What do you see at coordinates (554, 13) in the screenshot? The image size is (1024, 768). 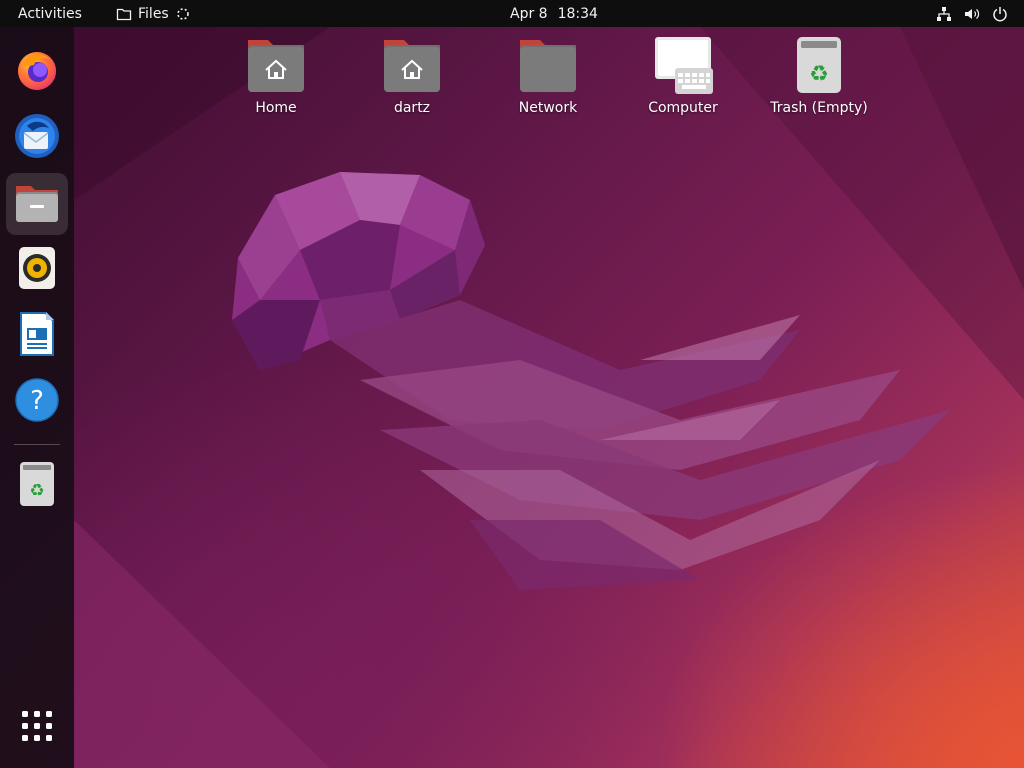 I see `clock-button: Apr 8 18:34` at bounding box center [554, 13].